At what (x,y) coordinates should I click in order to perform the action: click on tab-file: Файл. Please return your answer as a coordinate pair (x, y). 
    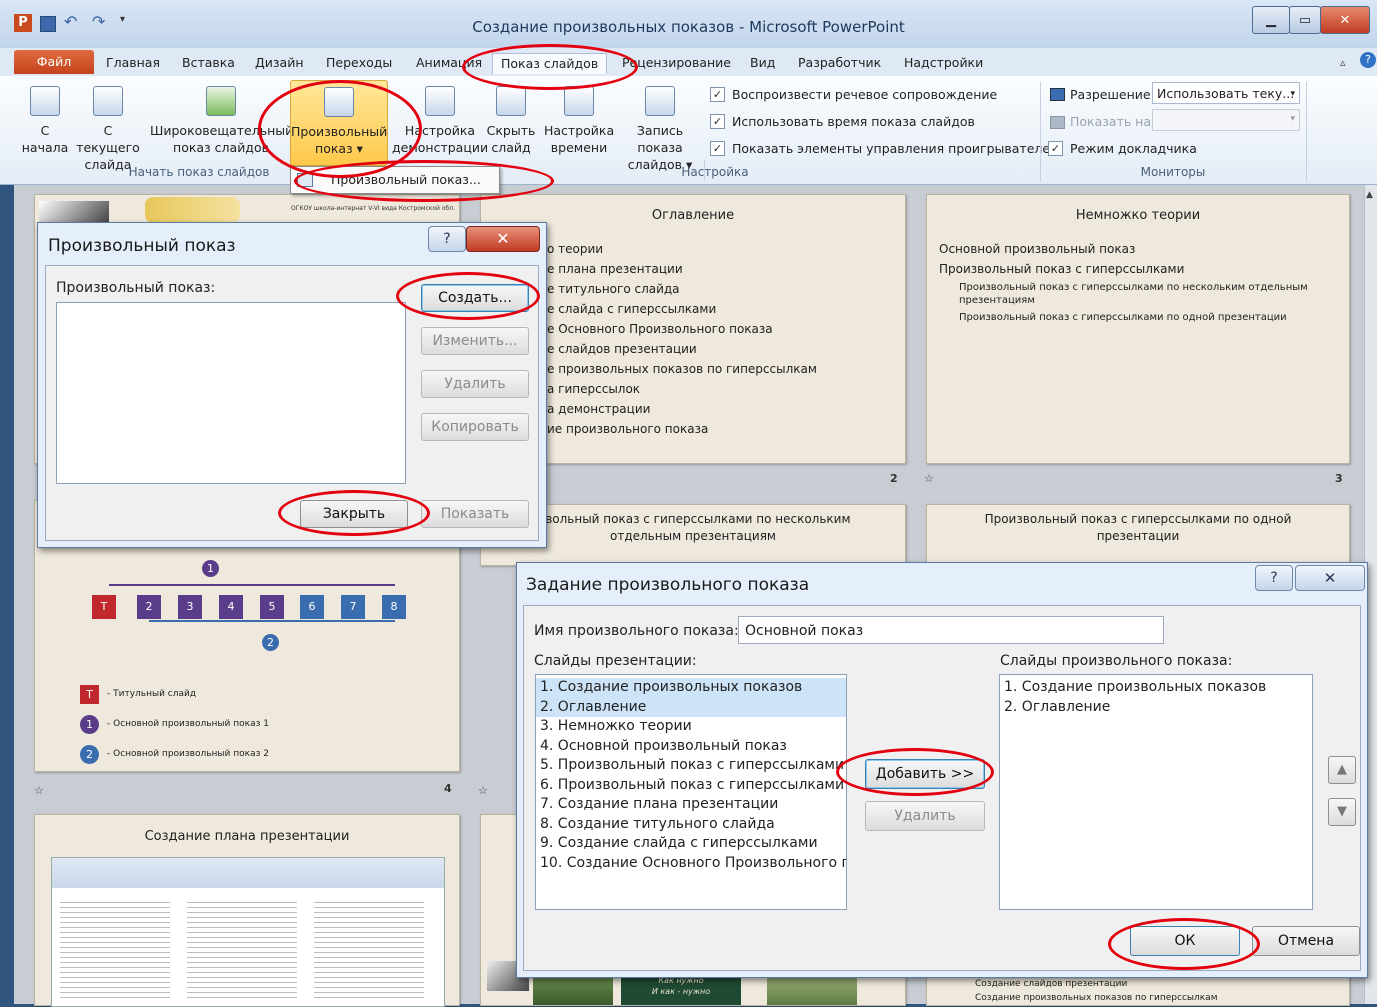
    Looking at the image, I should click on (54, 62).